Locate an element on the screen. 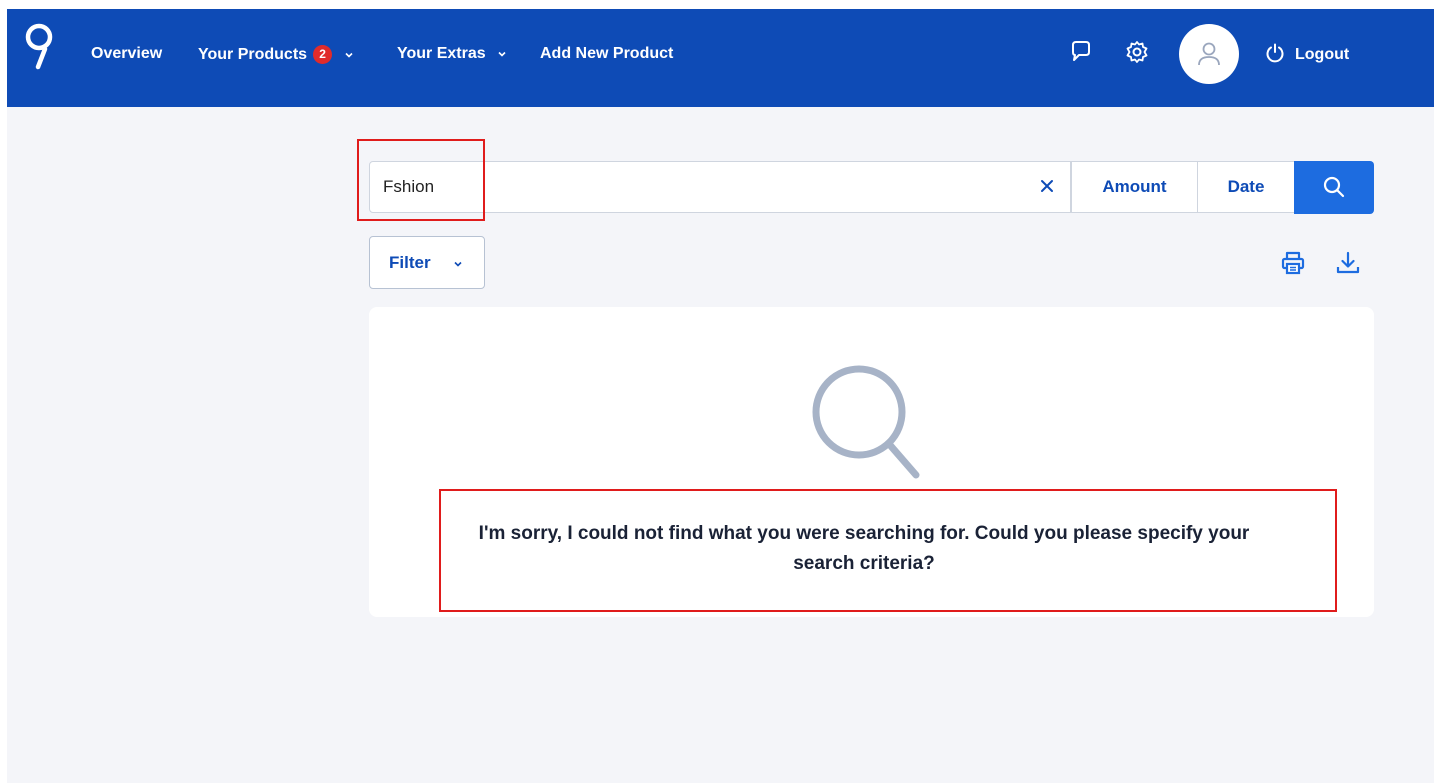 This screenshot has height=783, width=1434. nav-overview-label: Overview is located at coordinates (127, 53).